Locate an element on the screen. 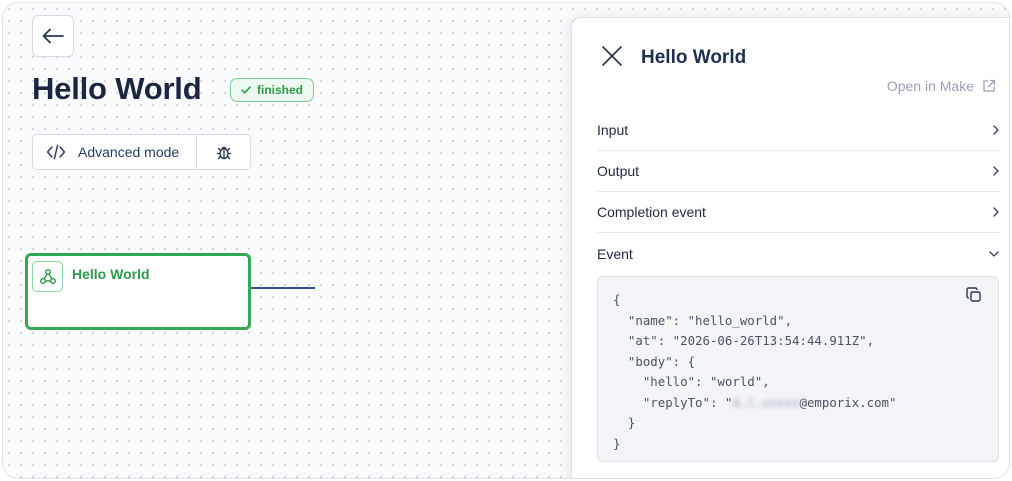 This screenshot has width=1012, height=481. chevron-down-icon is located at coordinates (994, 253).